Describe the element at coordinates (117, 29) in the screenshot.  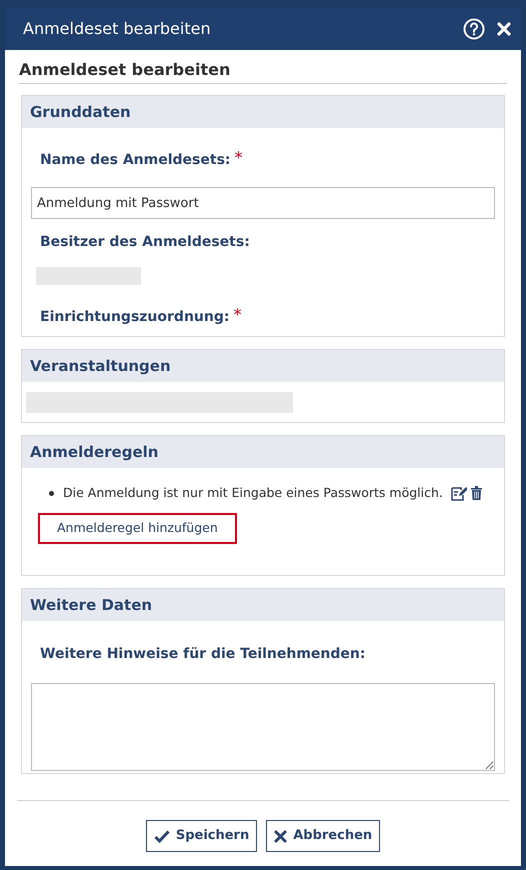
I see `window-title: Anmeldeset bearbeiten` at that location.